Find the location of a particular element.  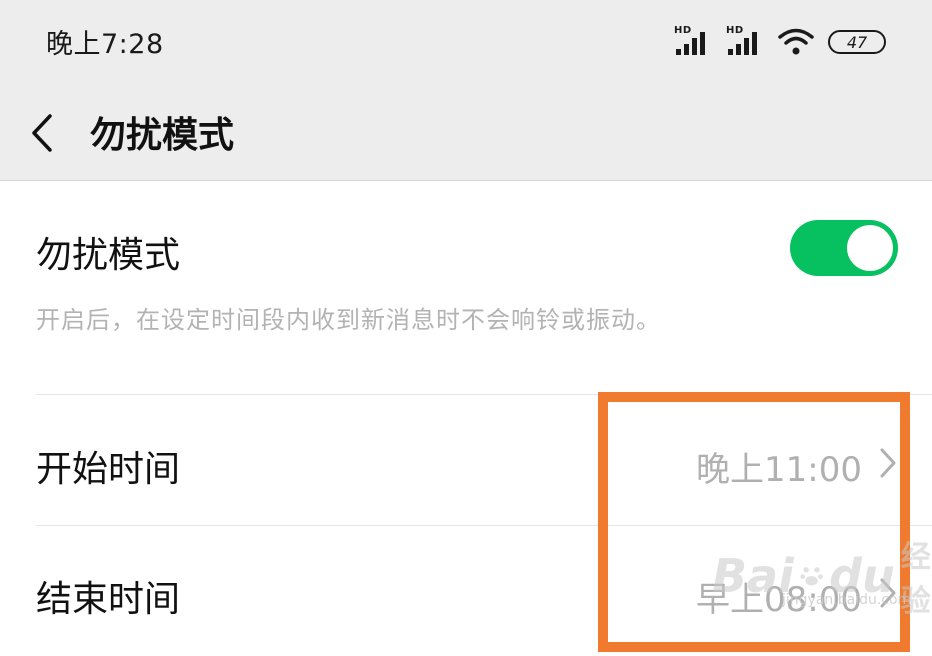

end-time-value: 早上08:00 is located at coordinates (779, 600).